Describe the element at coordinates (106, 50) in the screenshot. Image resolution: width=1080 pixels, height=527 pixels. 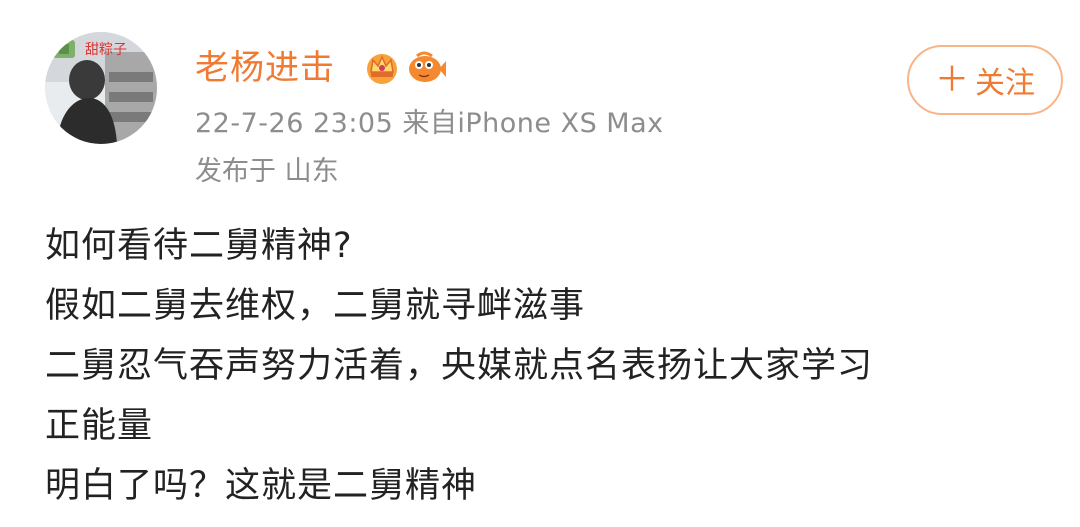
I see `avatar-watermark: 甜粽子` at that location.